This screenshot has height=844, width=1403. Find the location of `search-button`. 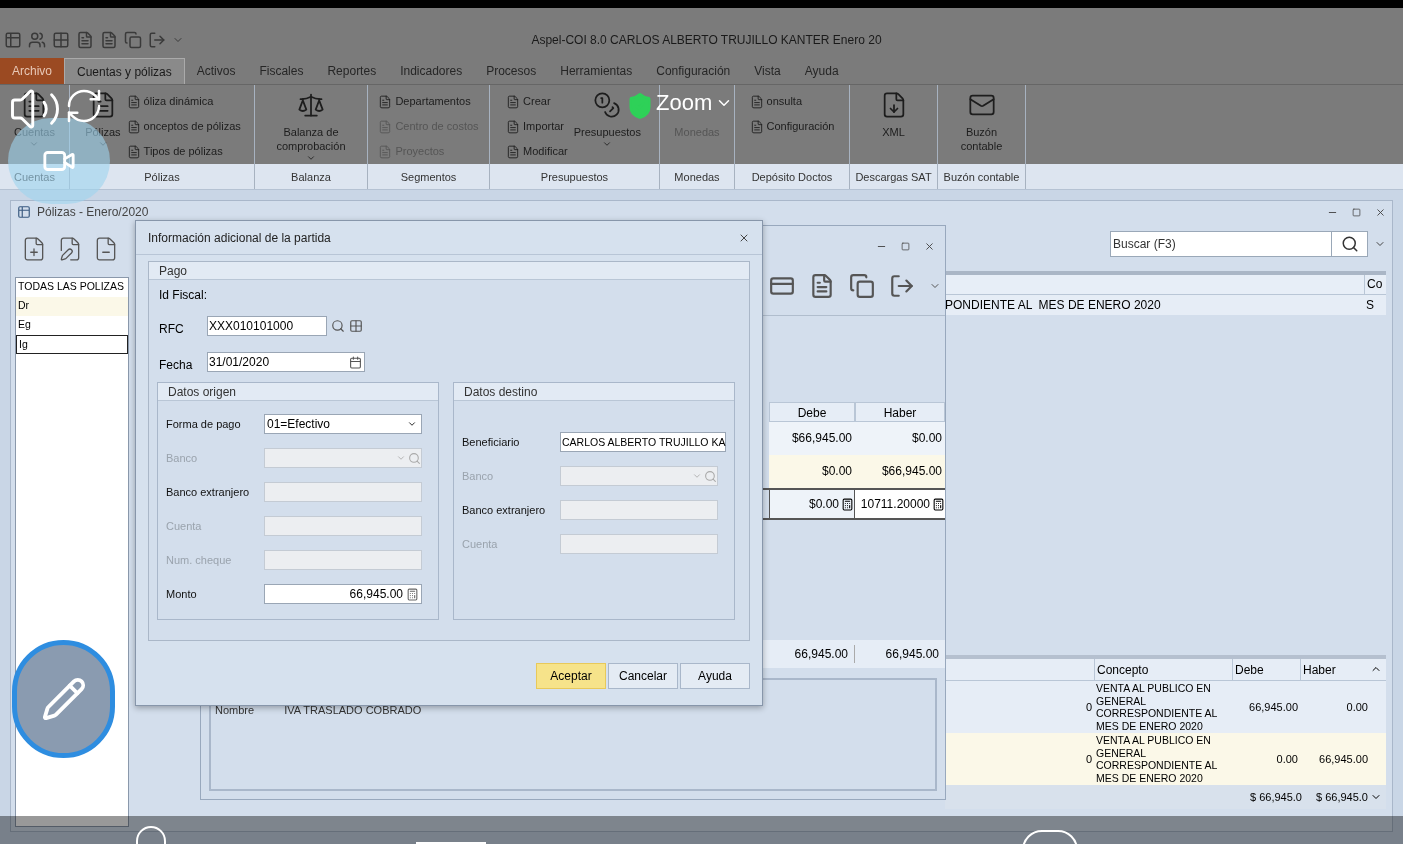

search-button is located at coordinates (1350, 244).